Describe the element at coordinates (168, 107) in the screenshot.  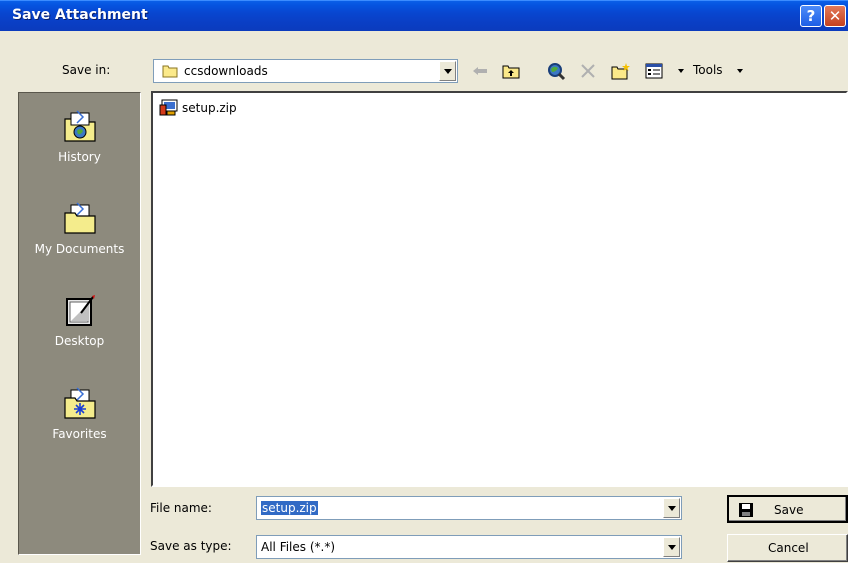
I see `zip-file-icon` at that location.